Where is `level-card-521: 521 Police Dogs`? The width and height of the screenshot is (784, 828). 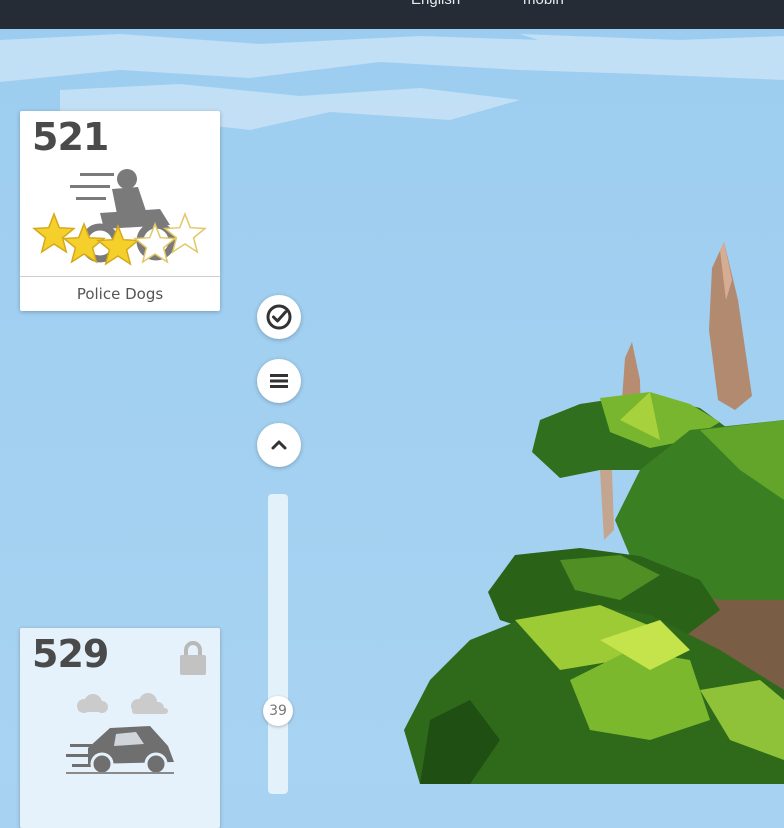 level-card-521: 521 Police Dogs is located at coordinates (120, 211).